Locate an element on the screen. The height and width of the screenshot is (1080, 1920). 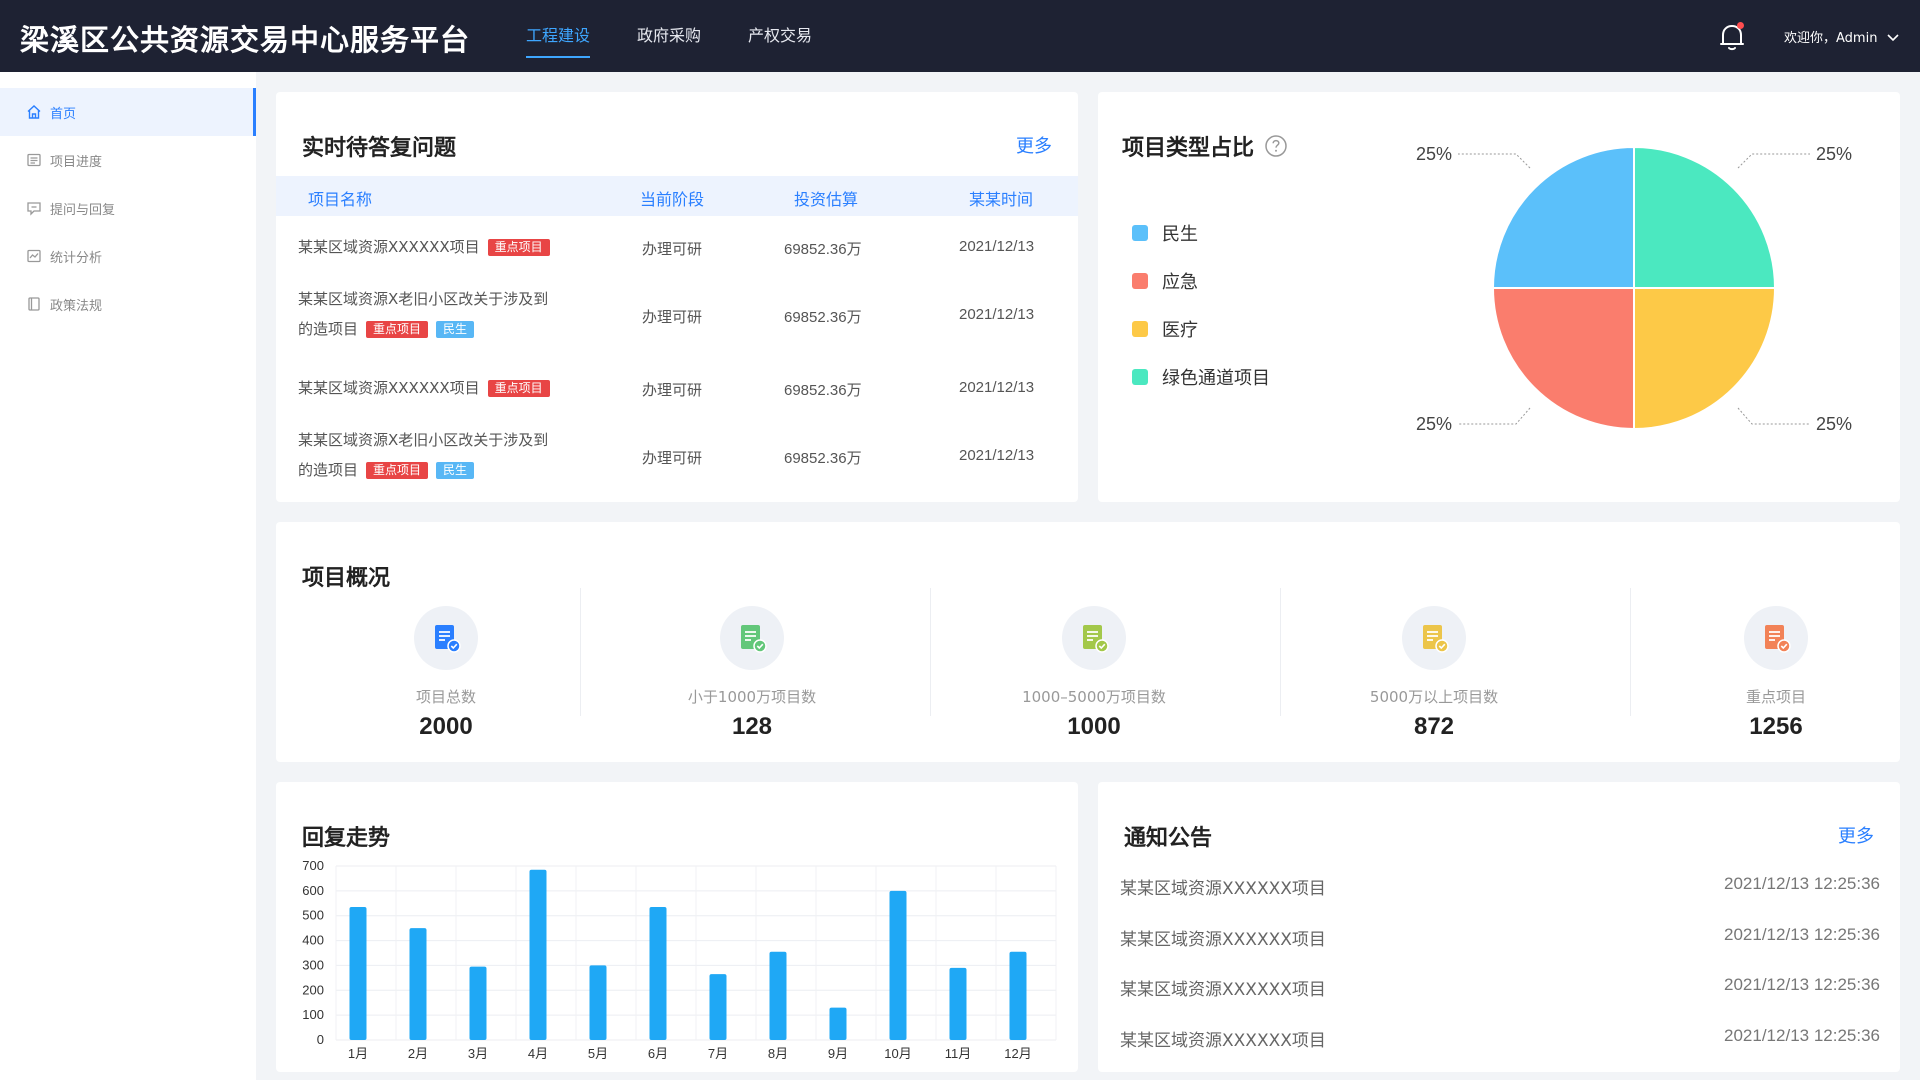
card-title: 通知公告 is located at coordinates (1168, 838).